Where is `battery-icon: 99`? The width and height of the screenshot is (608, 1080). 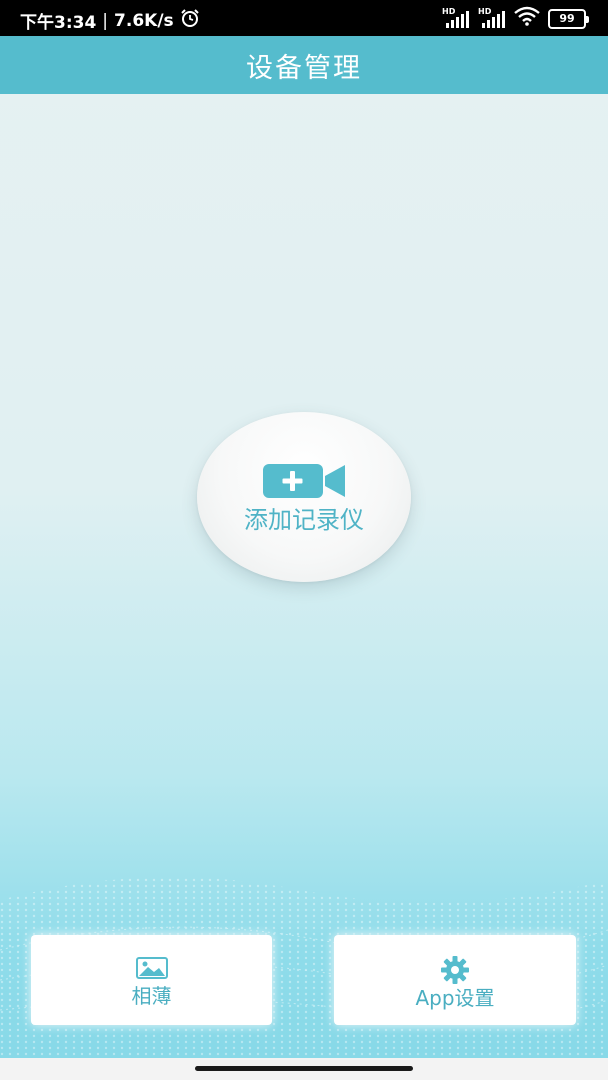 battery-icon: 99 is located at coordinates (568, 18).